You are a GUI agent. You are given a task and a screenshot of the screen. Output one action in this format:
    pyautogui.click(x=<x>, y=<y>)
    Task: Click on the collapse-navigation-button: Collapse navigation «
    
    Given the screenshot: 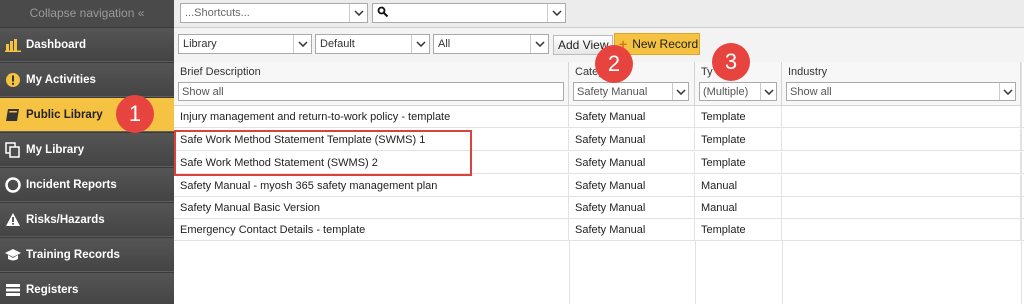 What is the action you would take?
    pyautogui.click(x=87, y=13)
    